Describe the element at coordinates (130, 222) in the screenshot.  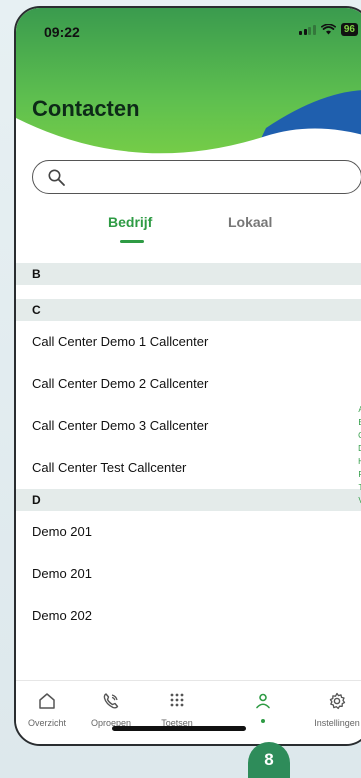
I see `tab-bedrijf: Bedrijf` at that location.